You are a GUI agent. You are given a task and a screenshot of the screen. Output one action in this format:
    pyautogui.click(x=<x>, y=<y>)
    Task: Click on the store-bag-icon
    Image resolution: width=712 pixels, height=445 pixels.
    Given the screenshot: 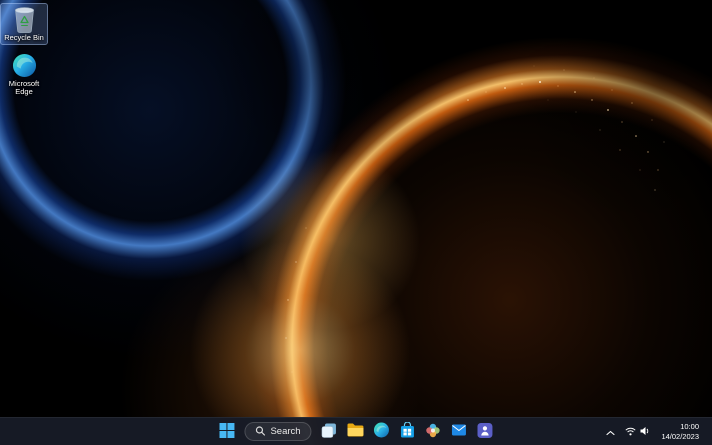 What is the action you would take?
    pyautogui.click(x=407, y=431)
    